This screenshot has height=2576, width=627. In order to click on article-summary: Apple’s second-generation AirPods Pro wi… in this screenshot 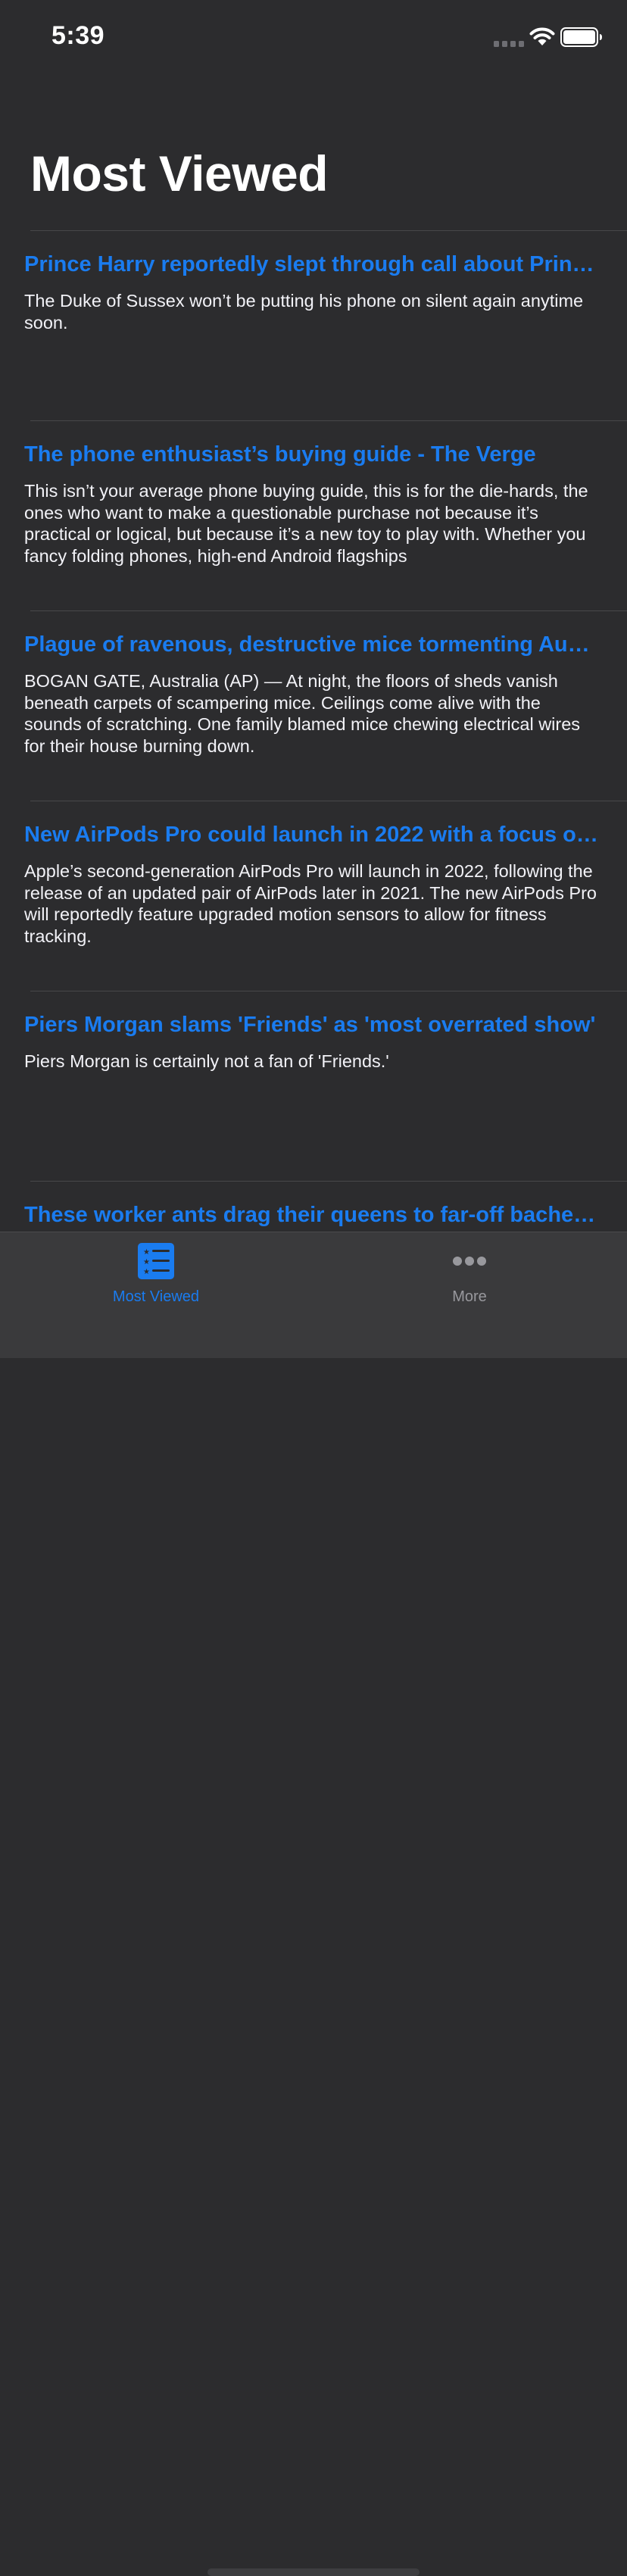, I will do `click(310, 904)`.